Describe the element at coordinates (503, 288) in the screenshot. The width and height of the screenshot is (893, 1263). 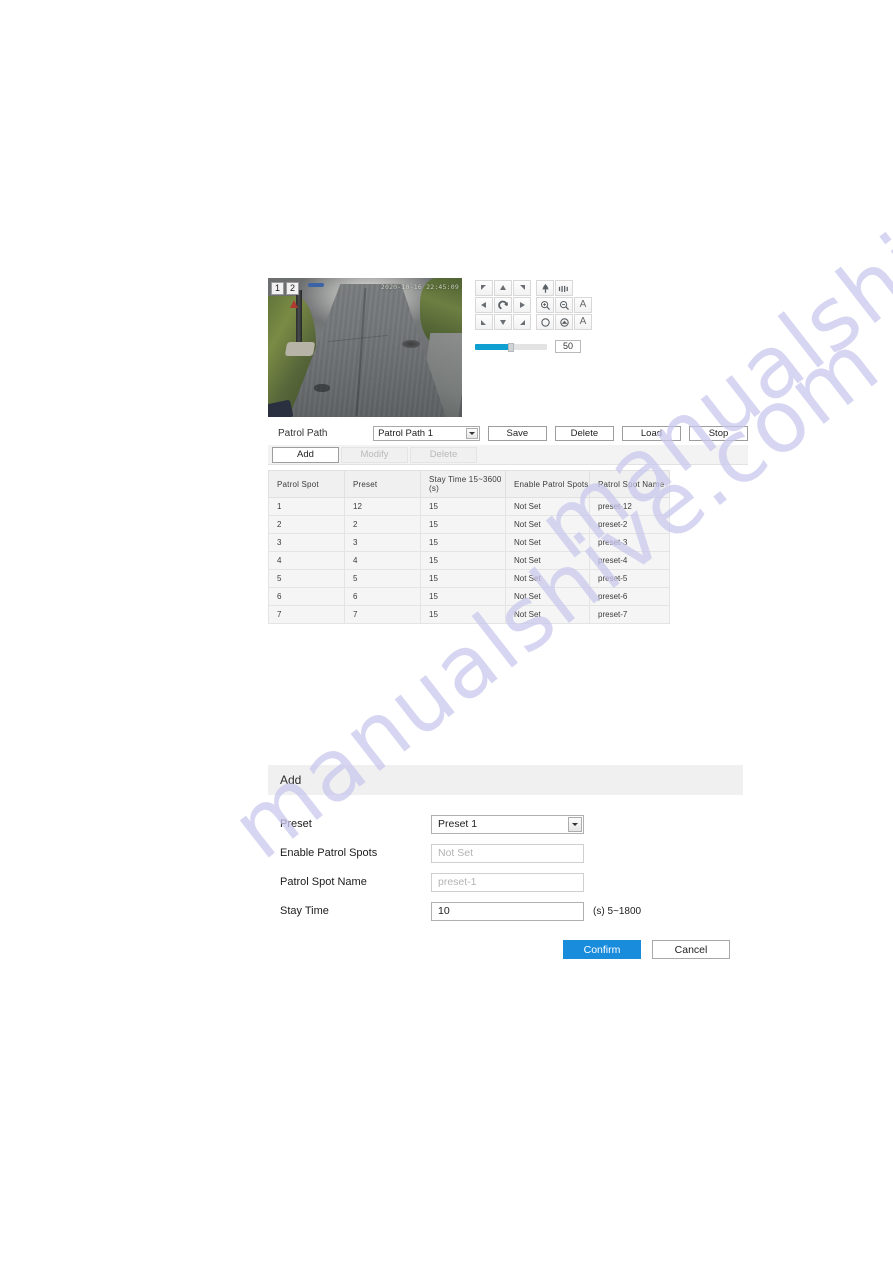
I see `pan-up-button` at that location.